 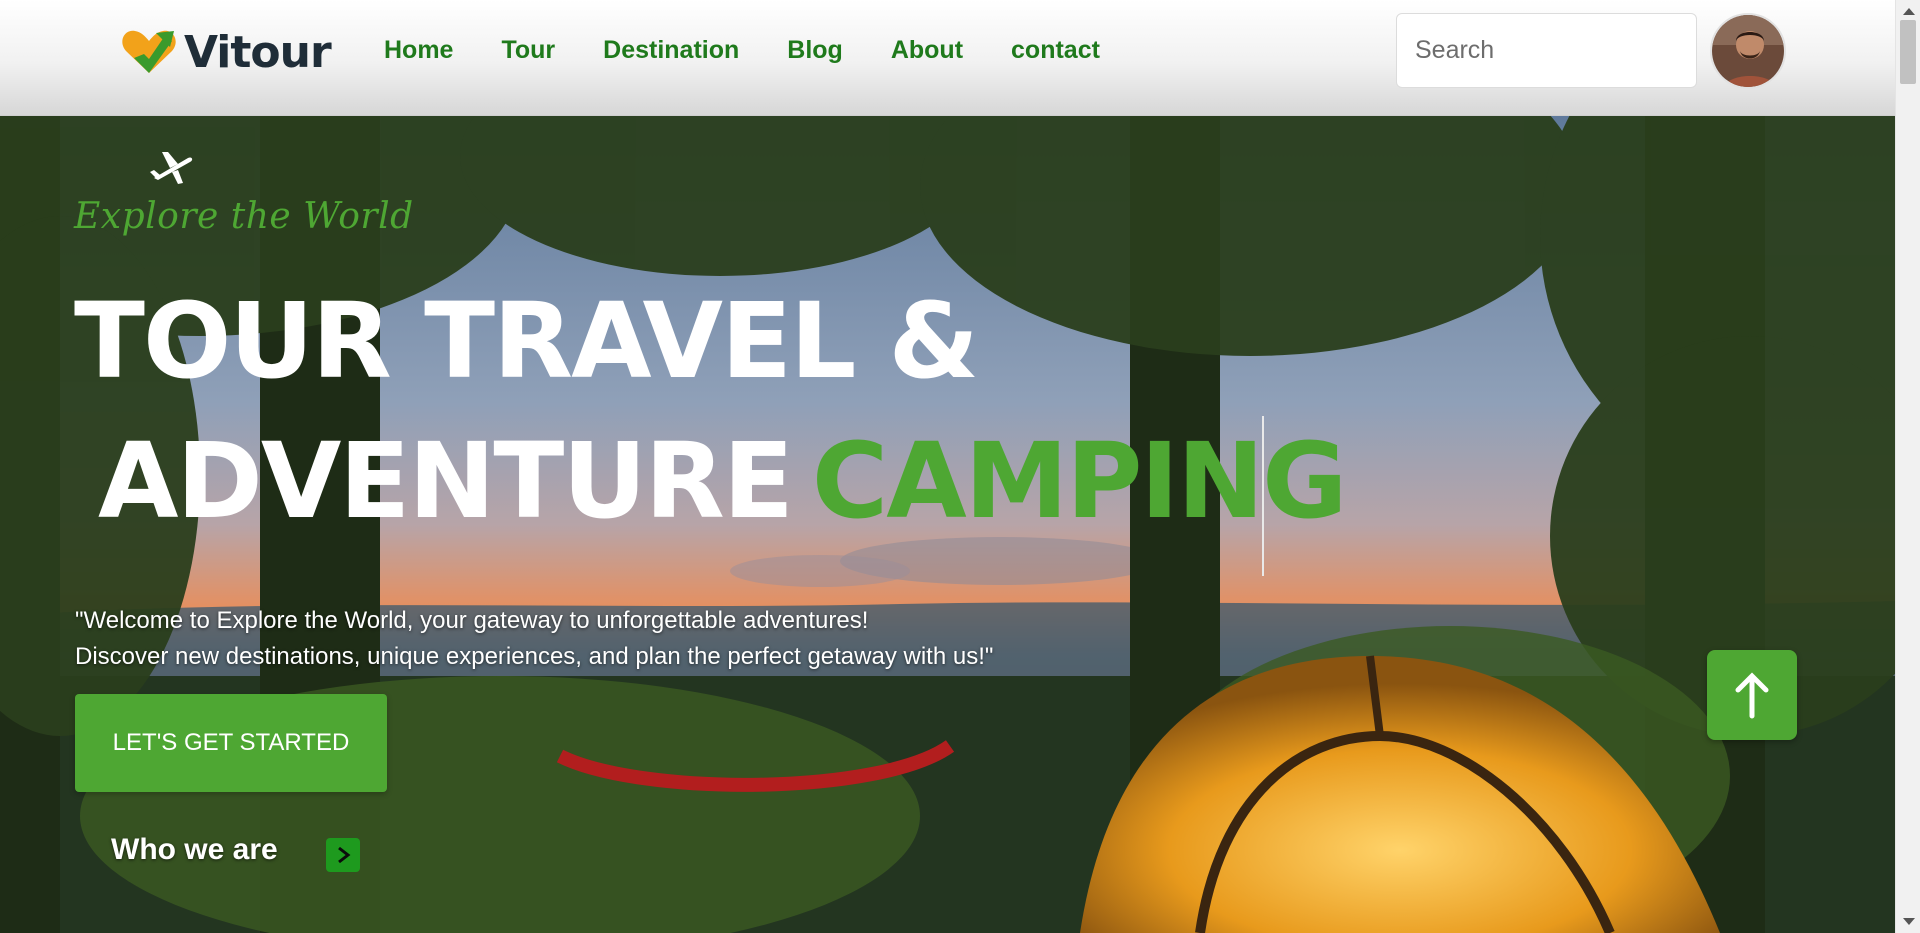 I want to click on hero-title-adventure: ADVENTURE, so click(x=446, y=481).